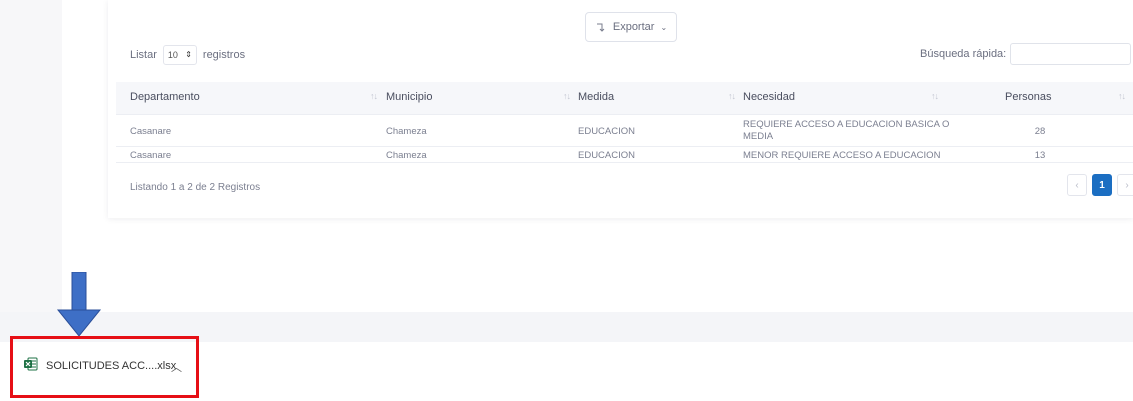 Image resolution: width=1133 pixels, height=401 pixels. What do you see at coordinates (664, 27) in the screenshot?
I see `chevron-down-icon: ⌄` at bounding box center [664, 27].